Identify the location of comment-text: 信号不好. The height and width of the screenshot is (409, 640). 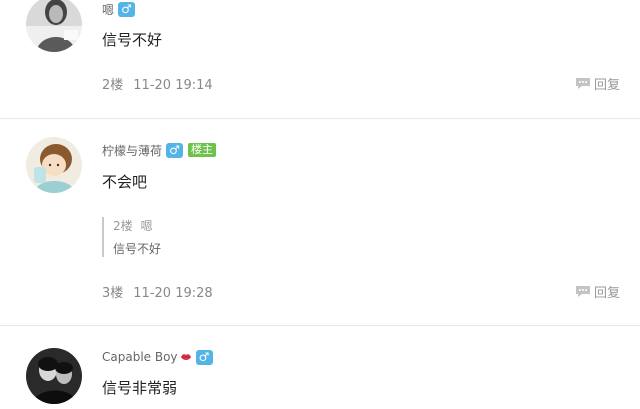
(132, 40).